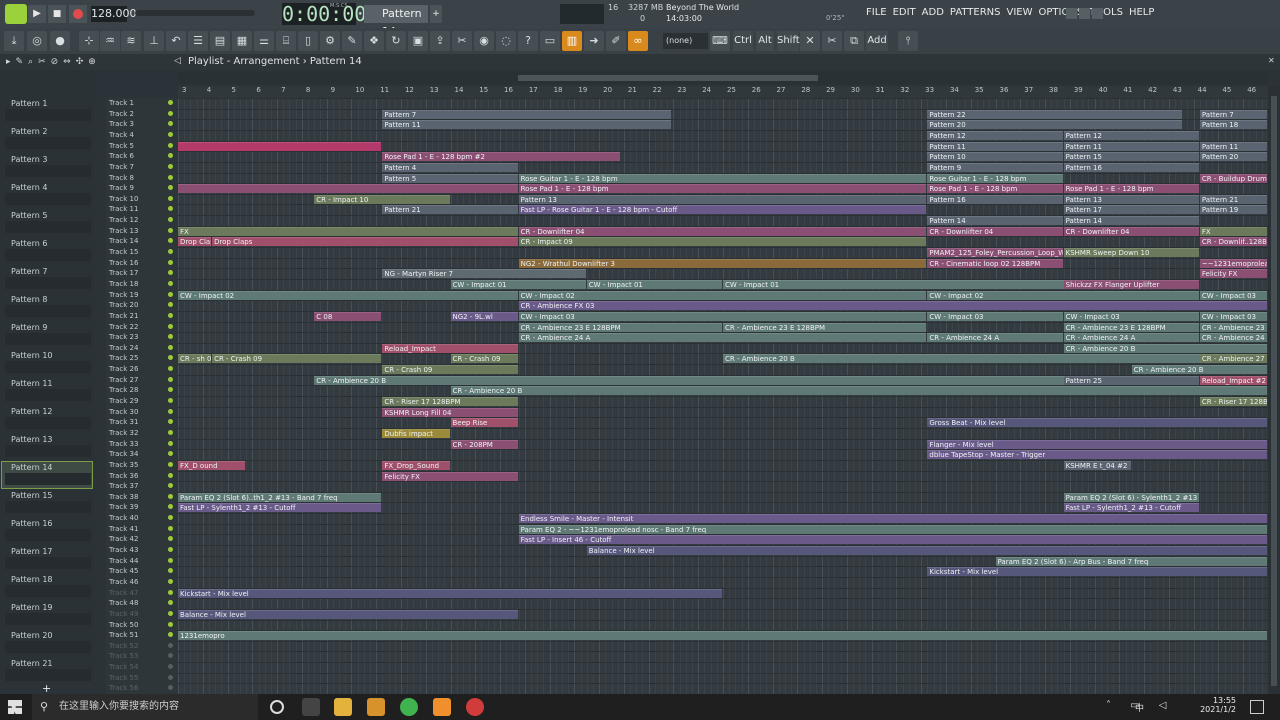 The height and width of the screenshot is (720, 1280). I want to click on track-header: Track 16, so click(142, 263).